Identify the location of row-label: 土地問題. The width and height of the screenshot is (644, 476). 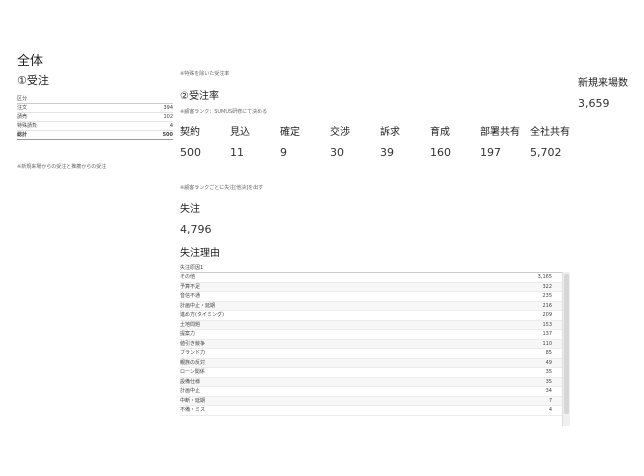
(190, 324).